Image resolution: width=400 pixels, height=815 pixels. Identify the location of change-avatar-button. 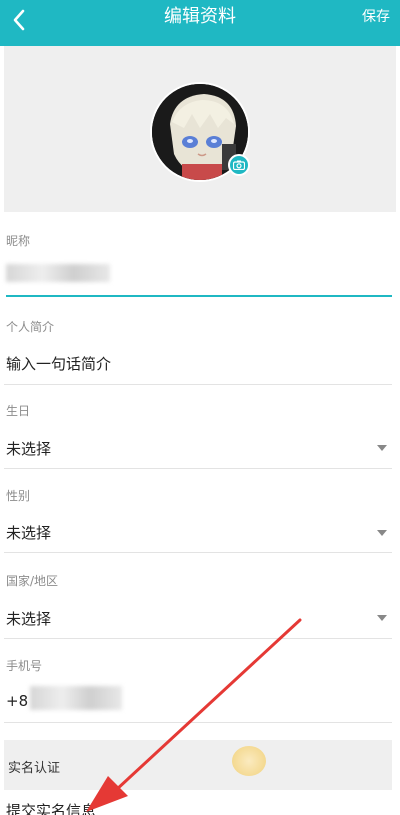
(239, 165).